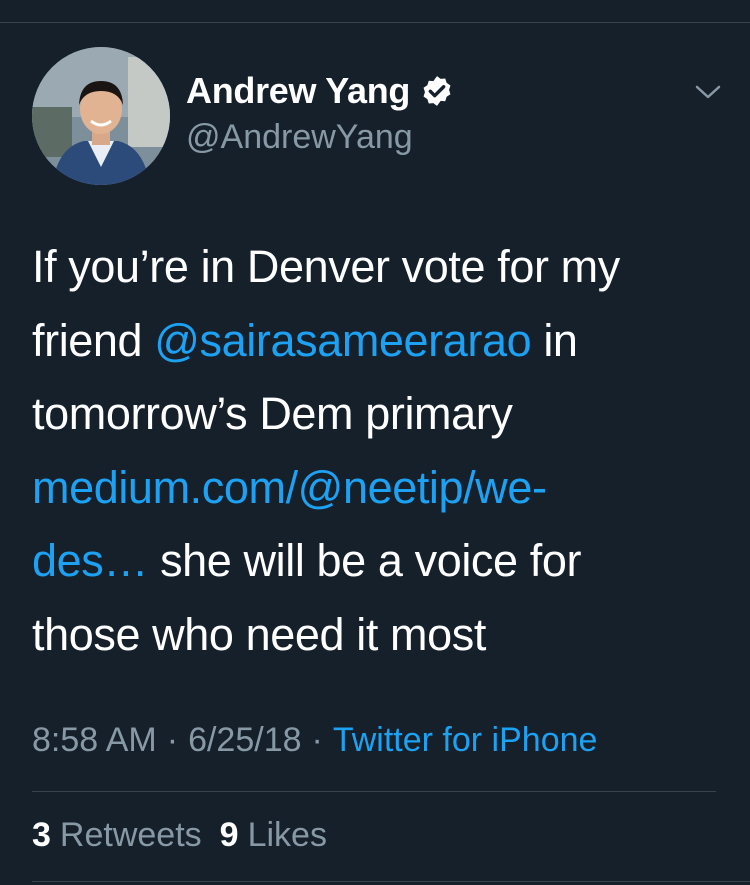 The height and width of the screenshot is (885, 750). Describe the element at coordinates (465, 740) in the screenshot. I see `tweet-source-link: Twitter for iPhone` at that location.